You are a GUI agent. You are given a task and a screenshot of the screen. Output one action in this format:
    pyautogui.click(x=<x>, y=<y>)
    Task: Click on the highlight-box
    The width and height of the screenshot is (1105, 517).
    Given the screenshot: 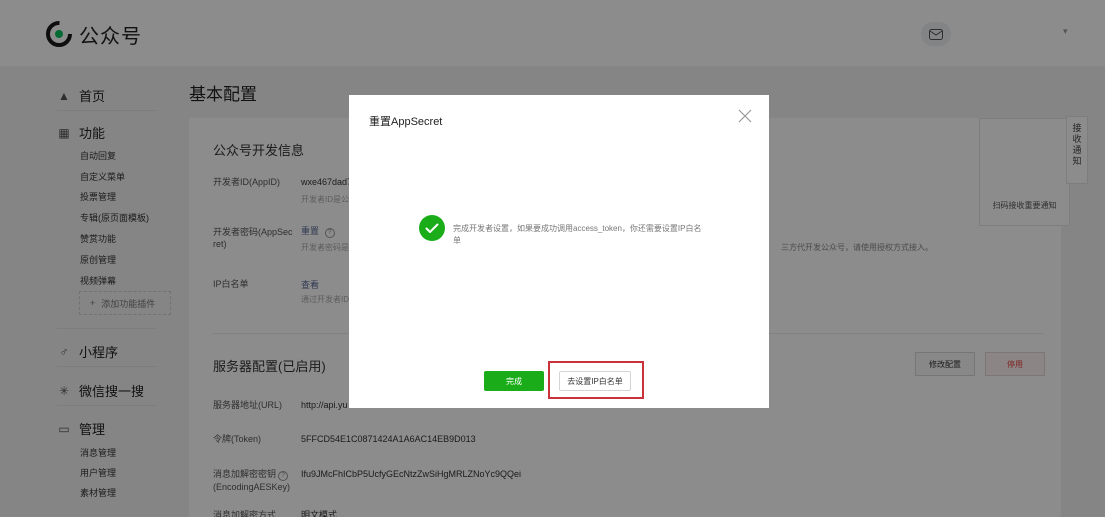 What is the action you would take?
    pyautogui.click(x=596, y=380)
    